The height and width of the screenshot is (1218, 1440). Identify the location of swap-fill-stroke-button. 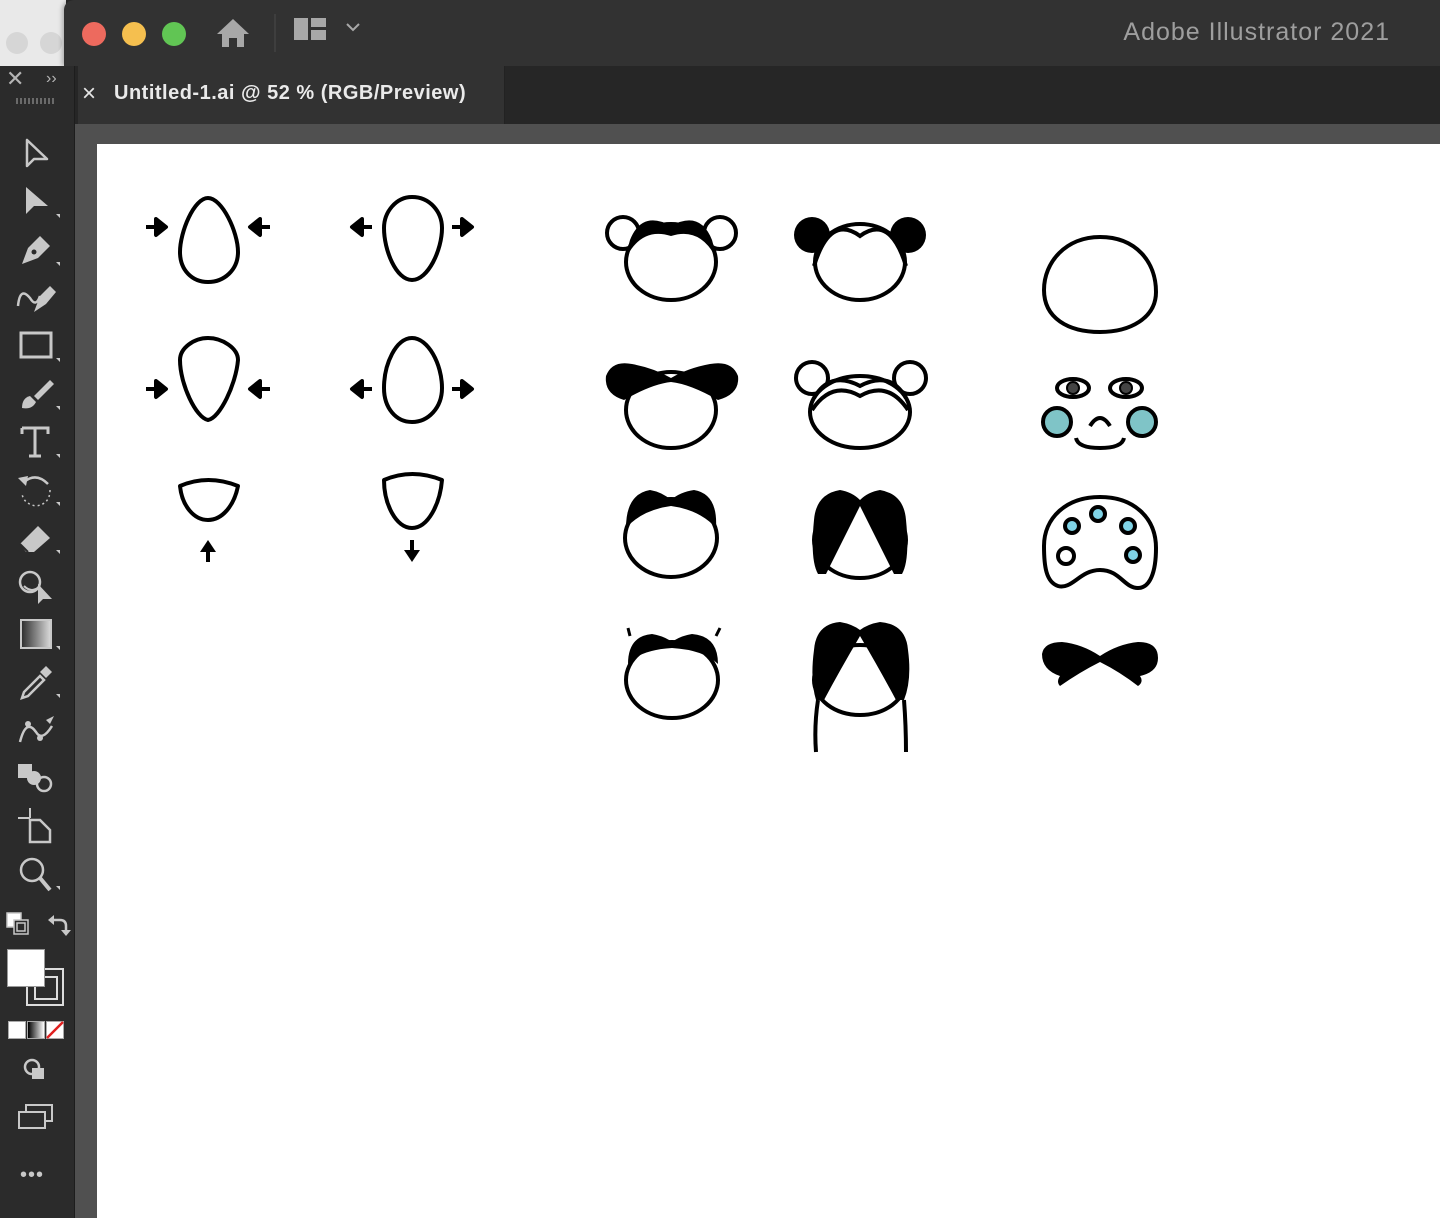
(58, 926).